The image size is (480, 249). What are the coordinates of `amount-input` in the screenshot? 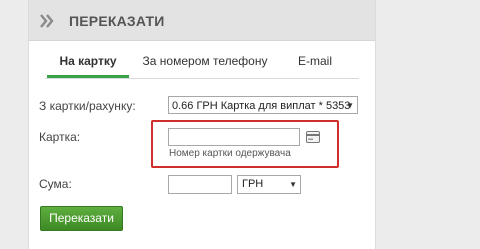 It's located at (200, 184).